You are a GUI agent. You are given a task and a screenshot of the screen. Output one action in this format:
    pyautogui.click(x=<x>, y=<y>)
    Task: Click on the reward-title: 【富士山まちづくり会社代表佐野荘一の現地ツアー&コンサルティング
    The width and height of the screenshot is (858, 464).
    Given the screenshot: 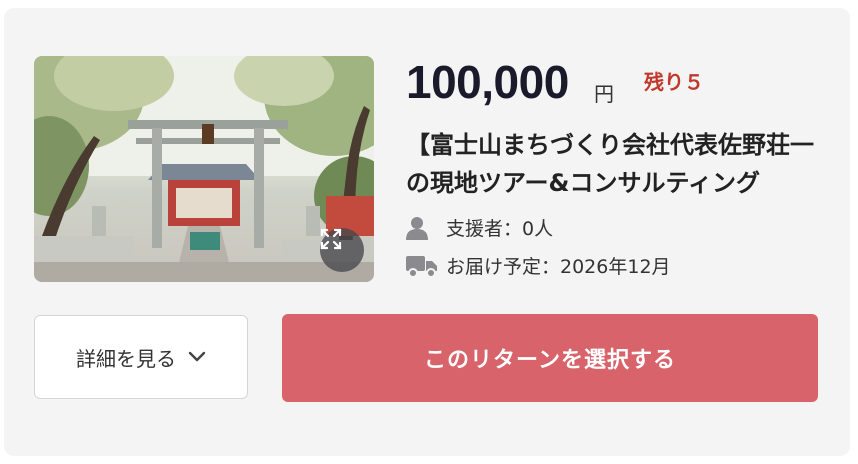 What is the action you would take?
    pyautogui.click(x=610, y=164)
    